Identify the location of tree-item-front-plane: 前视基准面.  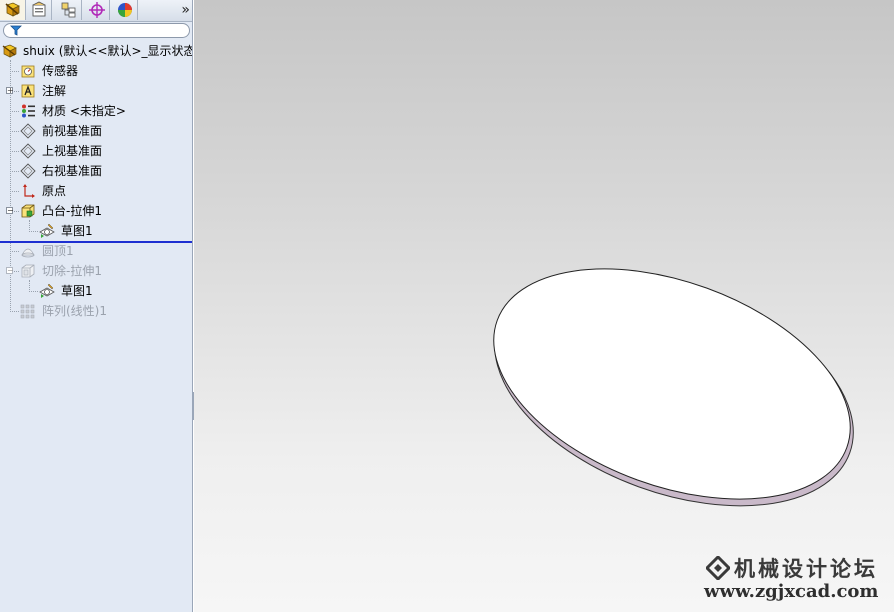
(96, 131).